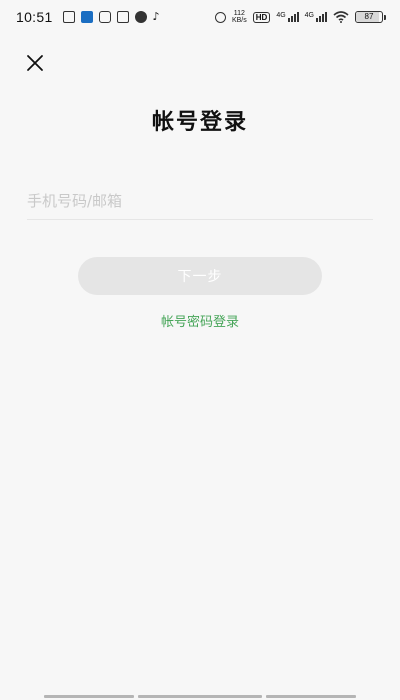 Image resolution: width=400 pixels, height=700 pixels. I want to click on password-login-link: 帐号密码登录, so click(200, 320).